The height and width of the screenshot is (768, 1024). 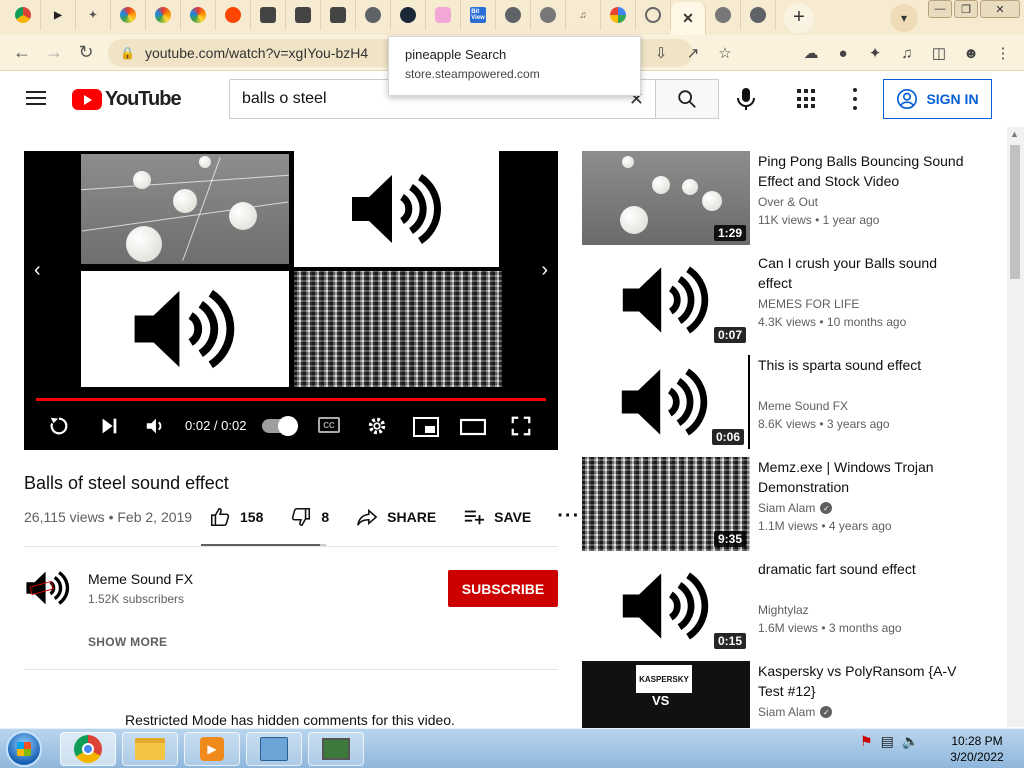 I want to click on show-more-button: SHOW MORE, so click(x=127, y=642).